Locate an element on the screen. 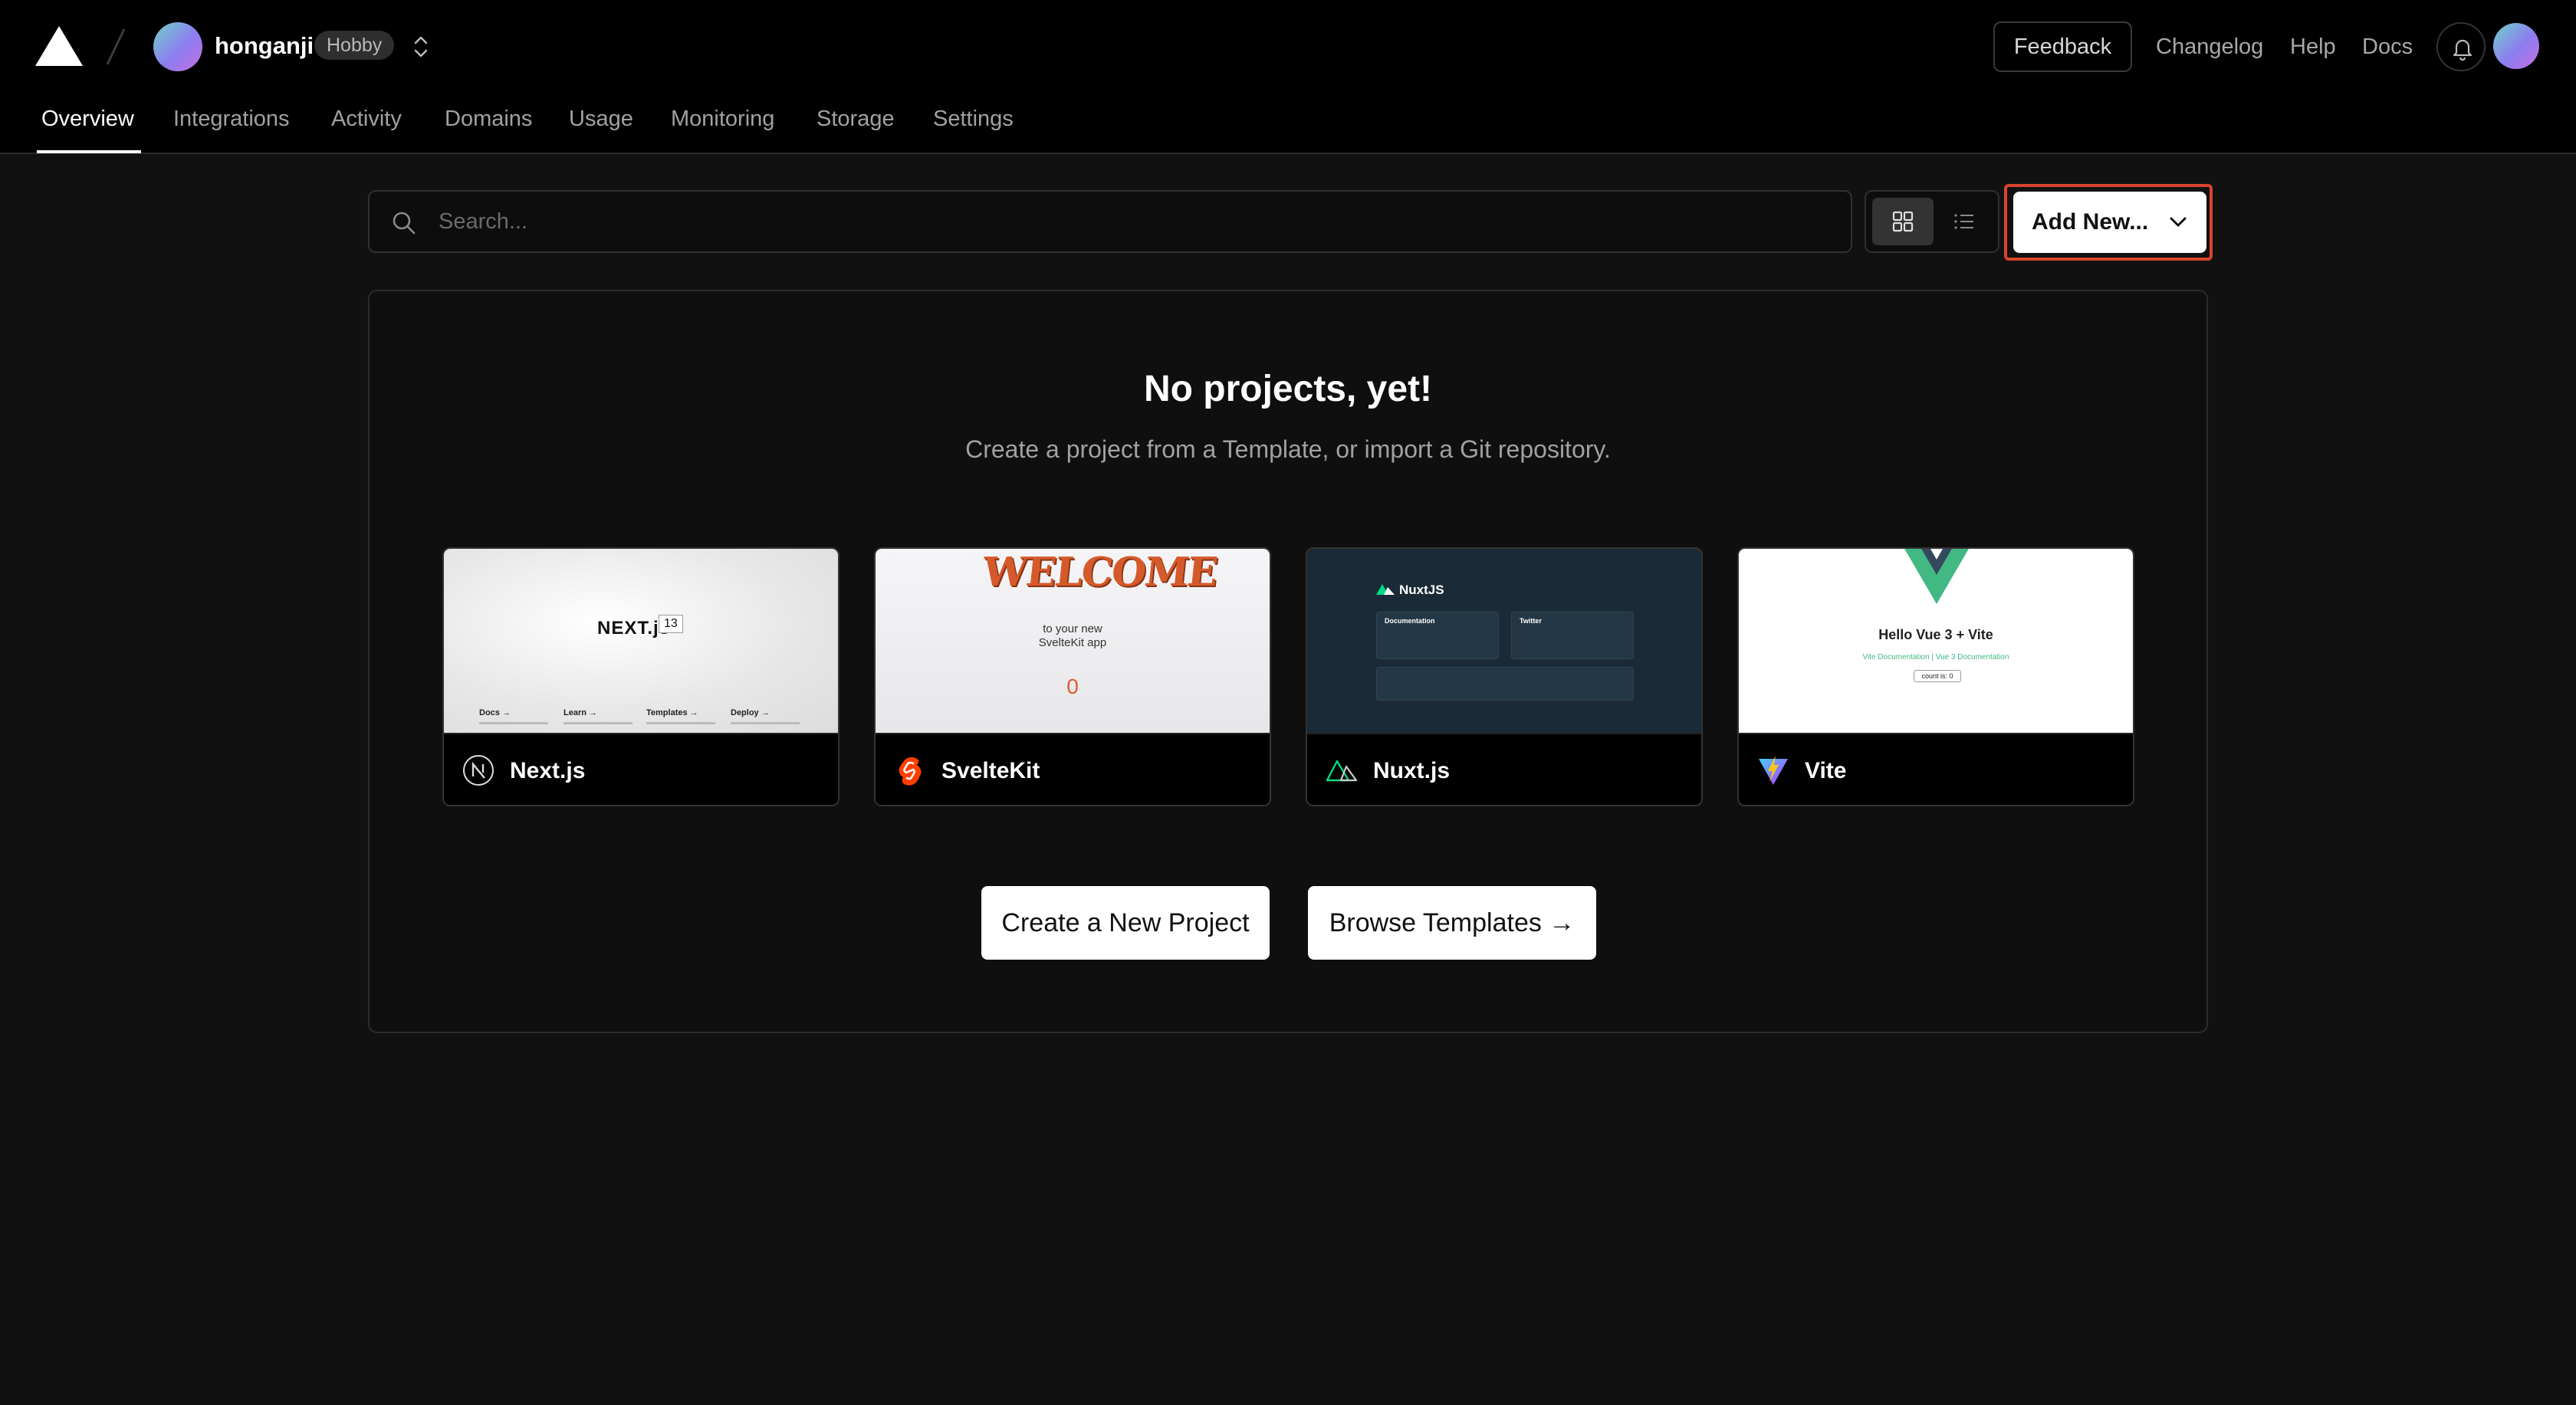 The height and width of the screenshot is (1405, 2576). vite-icon is located at coordinates (1774, 771).